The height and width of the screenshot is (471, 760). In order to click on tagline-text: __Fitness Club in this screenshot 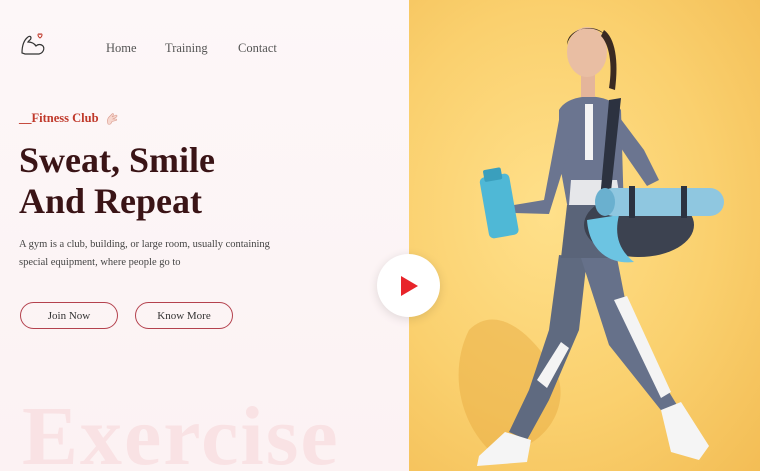, I will do `click(59, 118)`.